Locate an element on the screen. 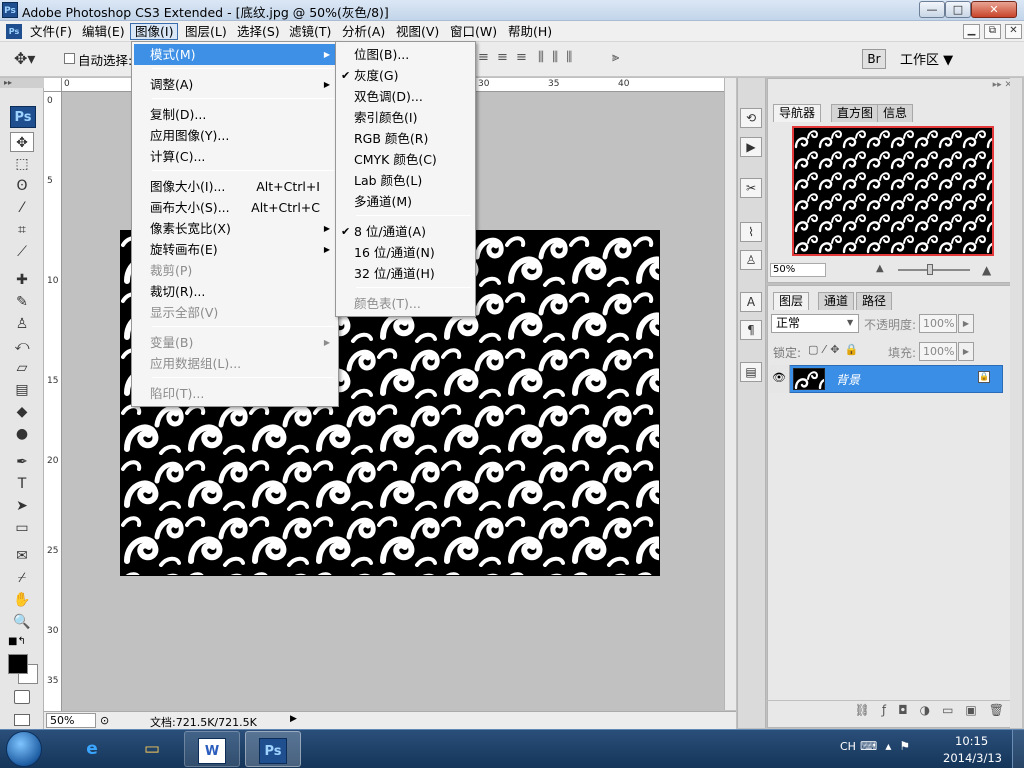  move-icon: ✥ is located at coordinates (22, 142).